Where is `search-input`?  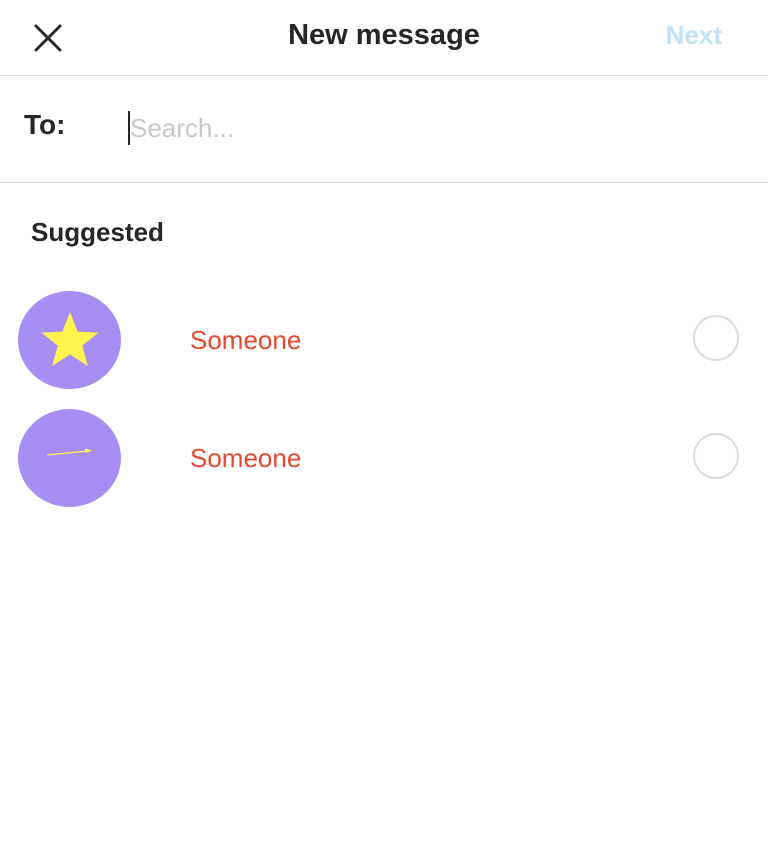
search-input is located at coordinates (405, 128).